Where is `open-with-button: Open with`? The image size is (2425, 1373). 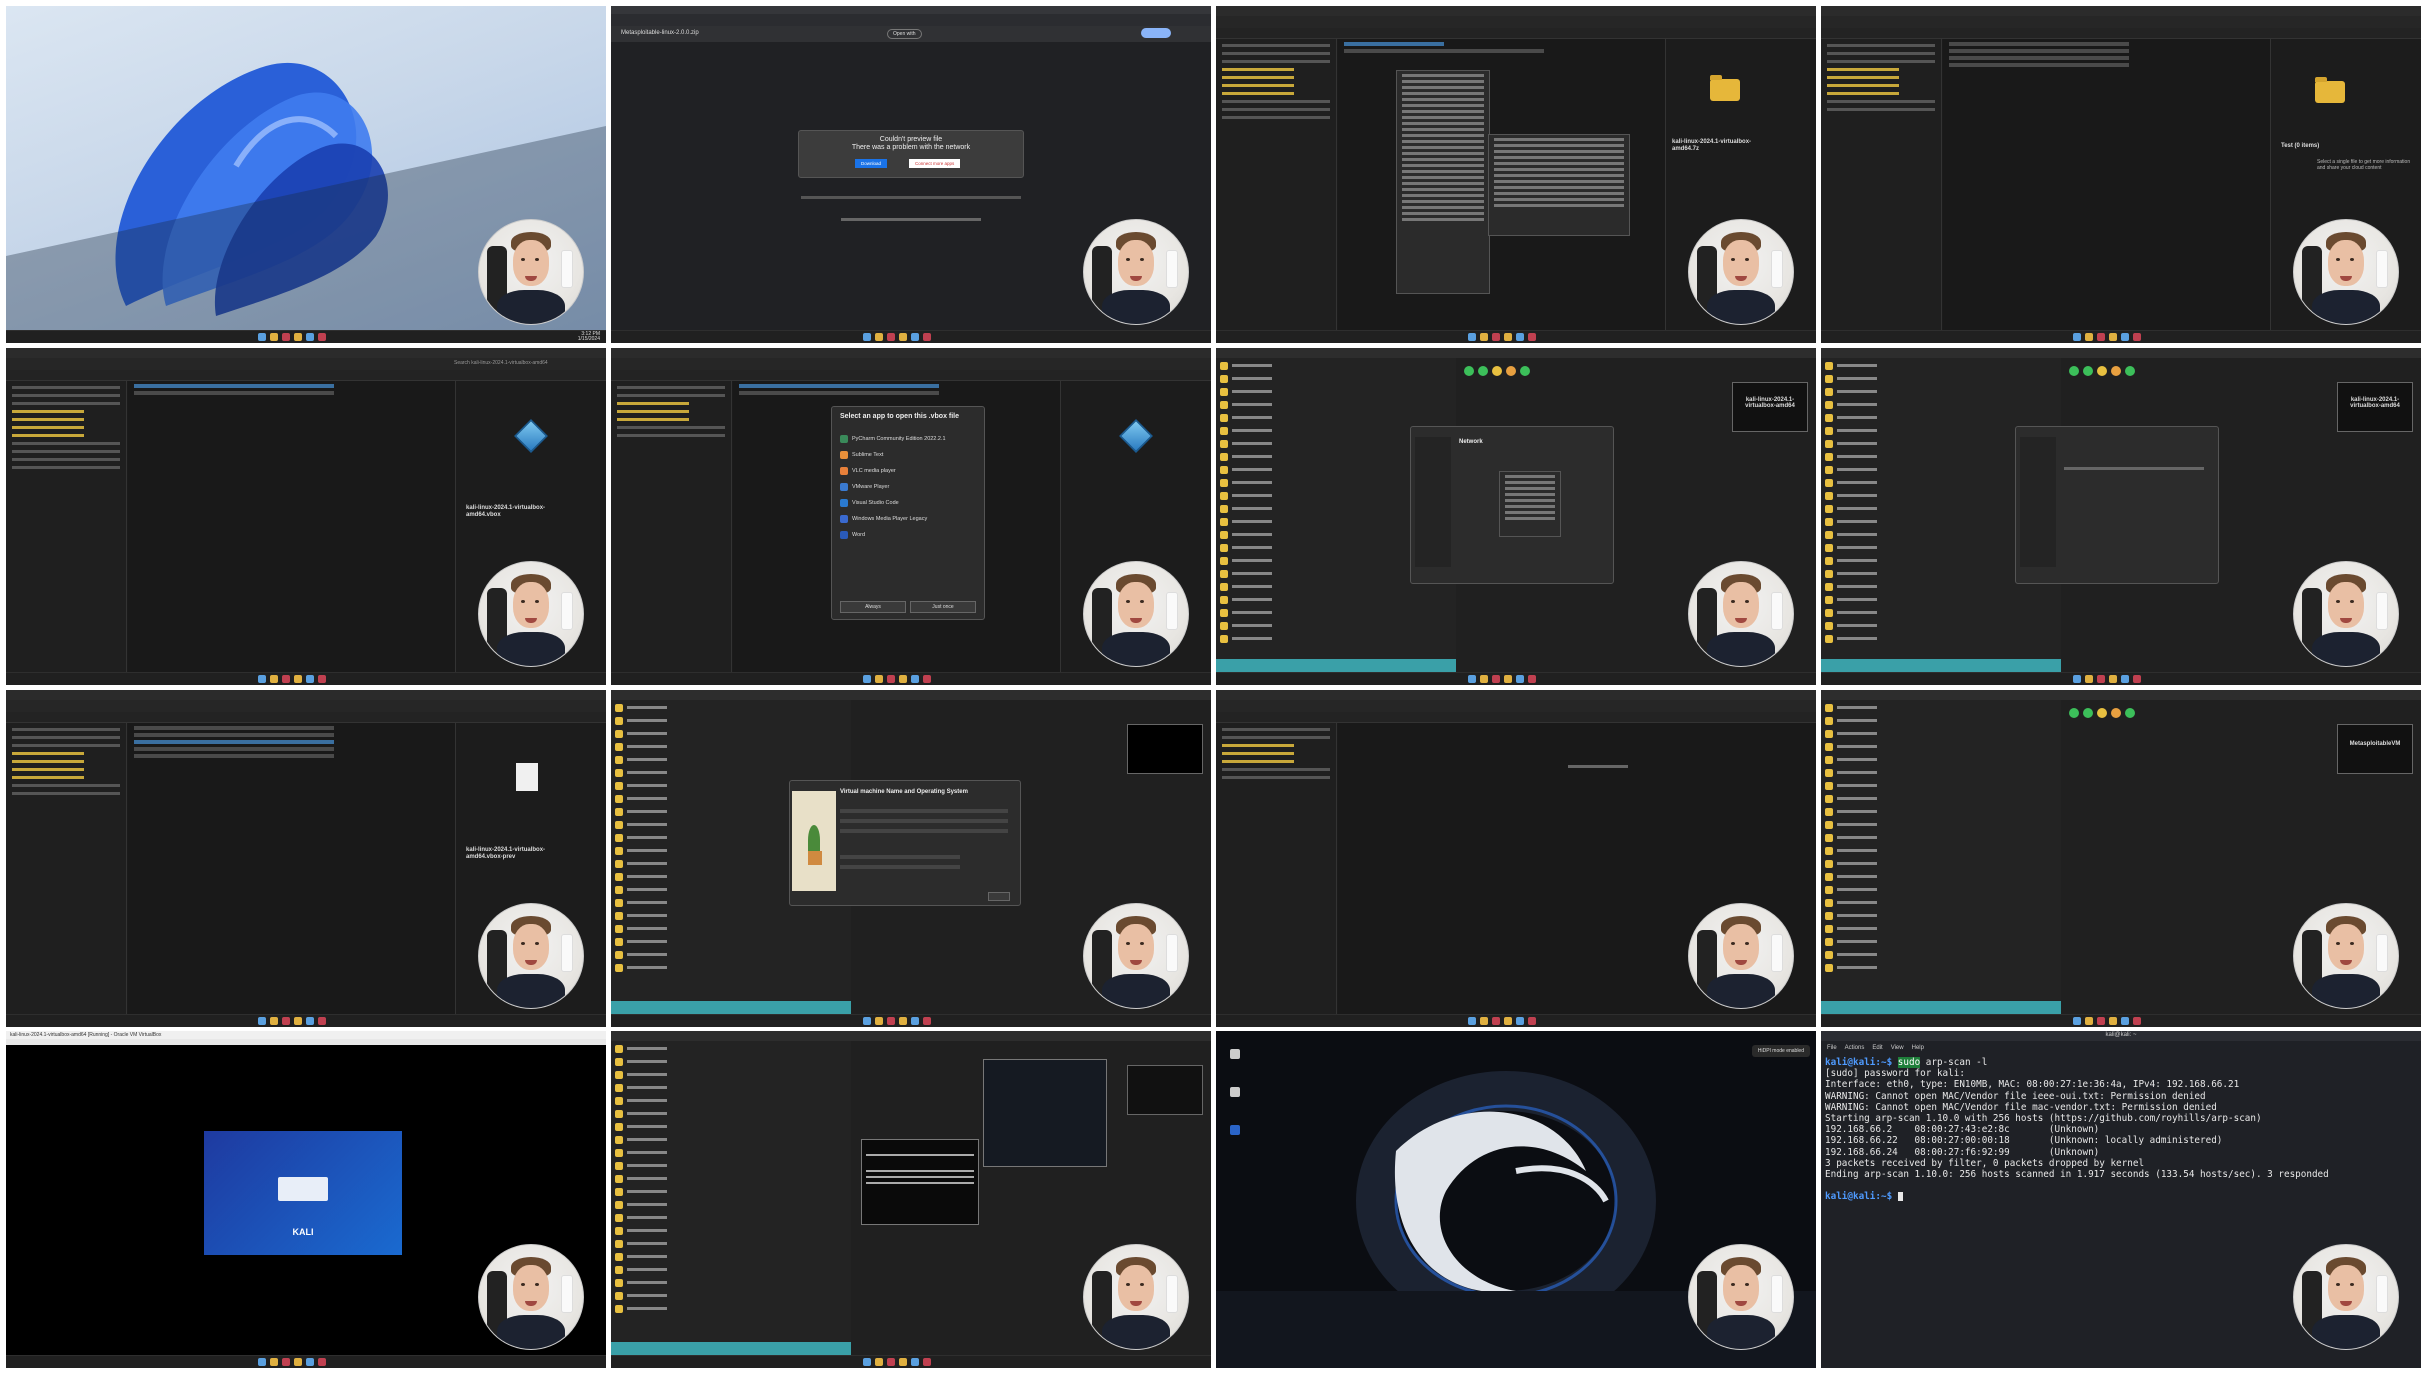
open-with-button: Open with is located at coordinates (904, 34).